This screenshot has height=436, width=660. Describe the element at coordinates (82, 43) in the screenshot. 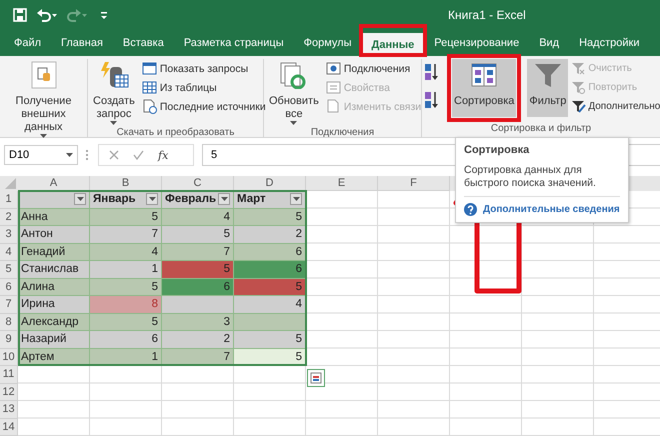

I see `ribbon-tab: Главная` at that location.